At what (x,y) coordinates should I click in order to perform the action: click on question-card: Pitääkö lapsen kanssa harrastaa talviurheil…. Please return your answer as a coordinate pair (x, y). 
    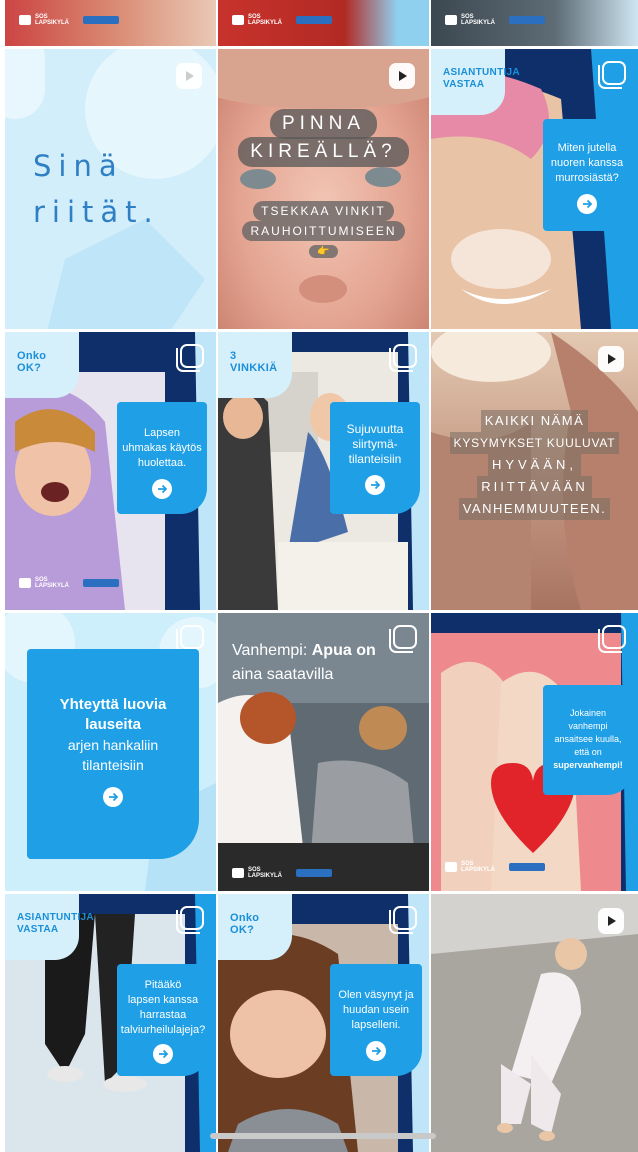
    Looking at the image, I should click on (163, 1020).